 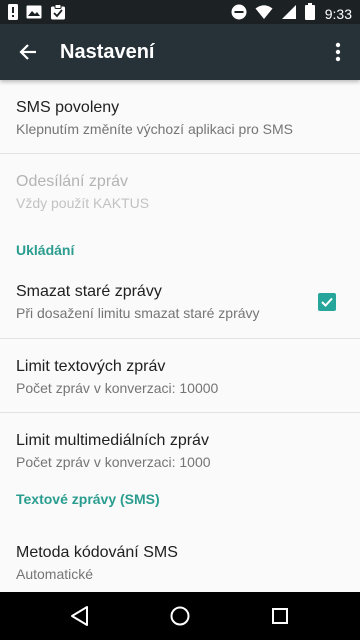 I want to click on nav-recents-button, so click(x=280, y=616).